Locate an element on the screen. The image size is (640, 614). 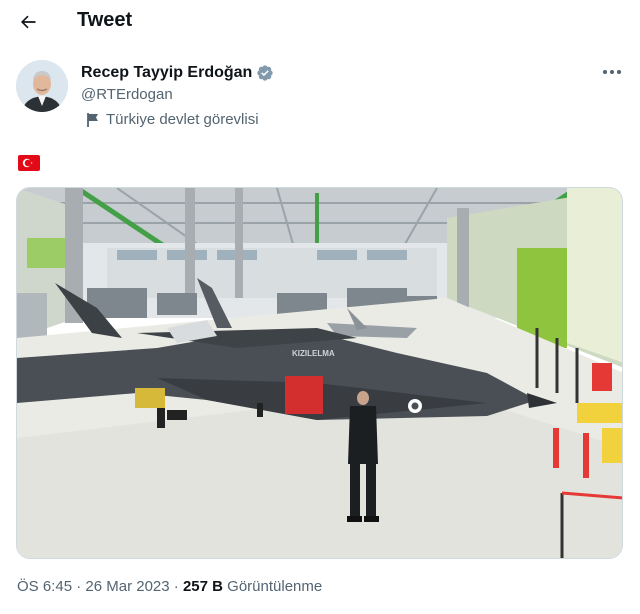
avatar is located at coordinates (42, 86).